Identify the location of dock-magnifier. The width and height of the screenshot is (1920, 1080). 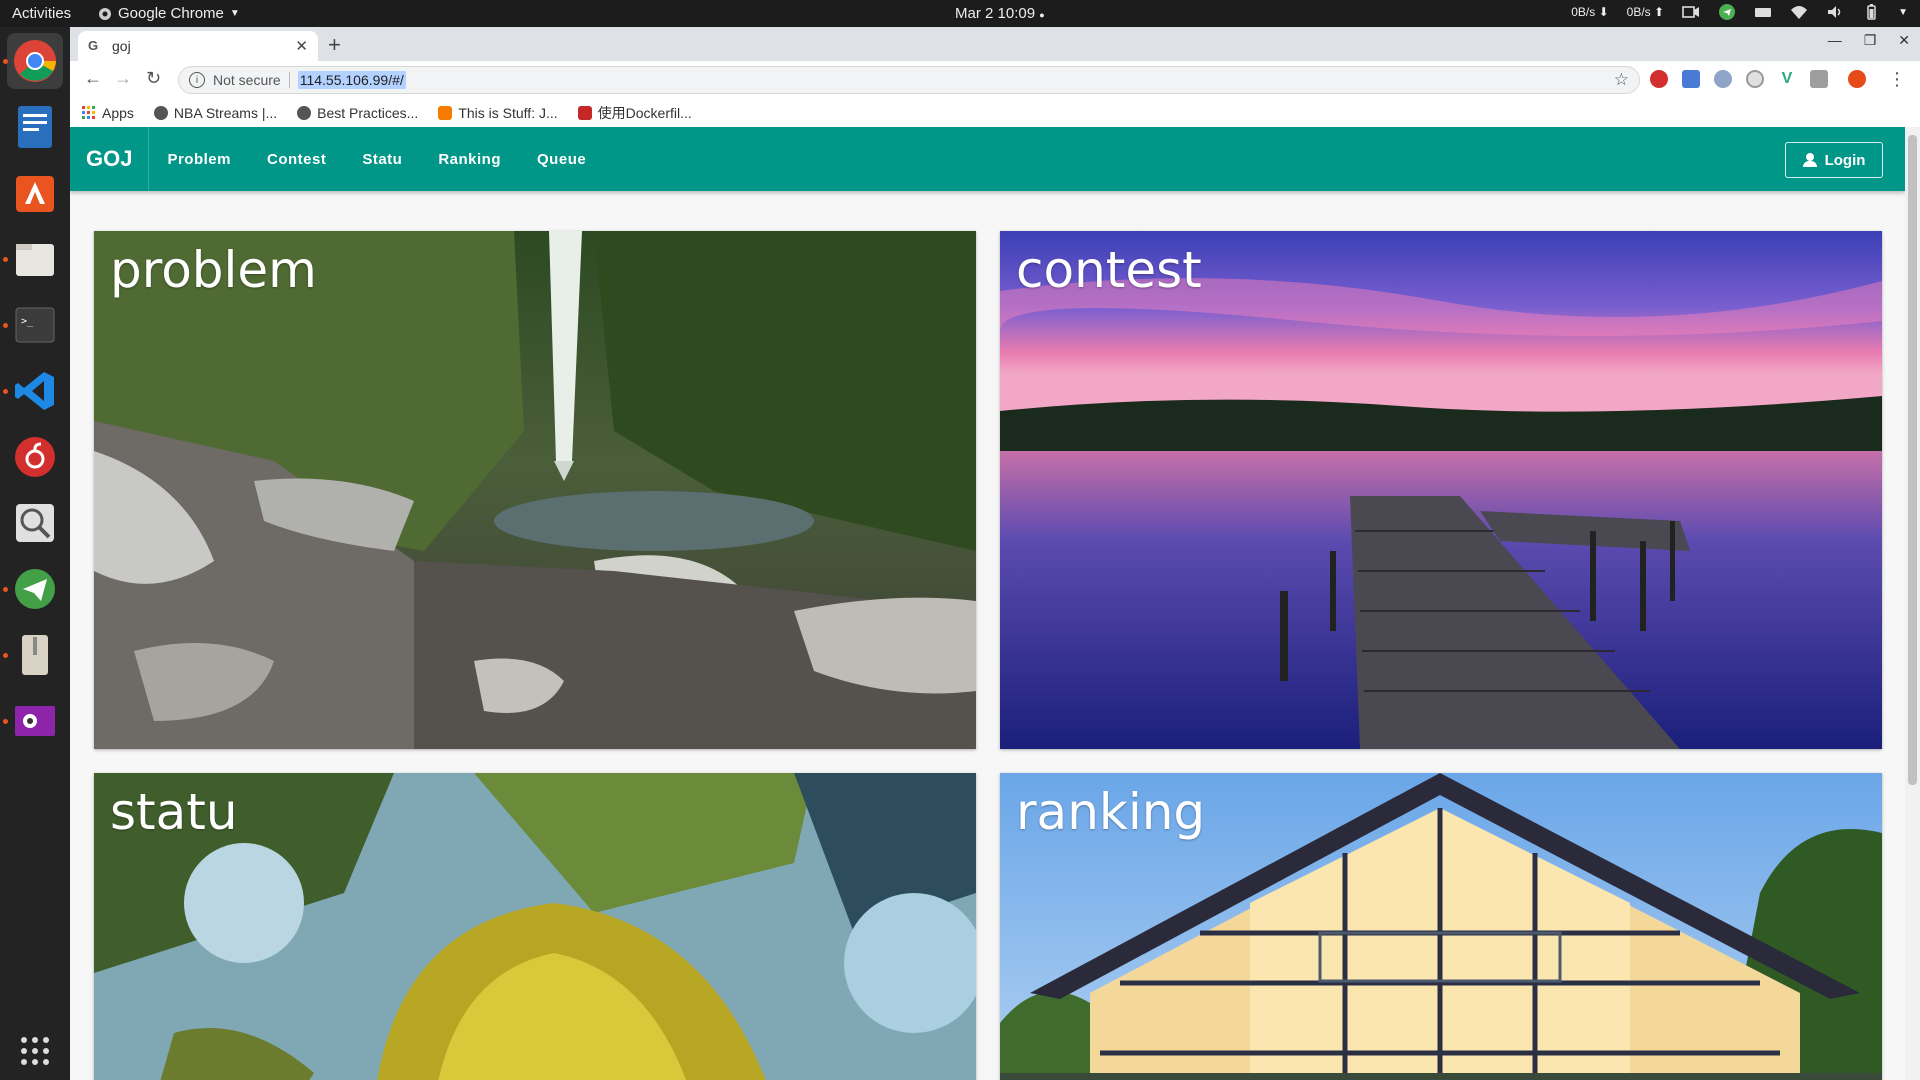
(35, 523).